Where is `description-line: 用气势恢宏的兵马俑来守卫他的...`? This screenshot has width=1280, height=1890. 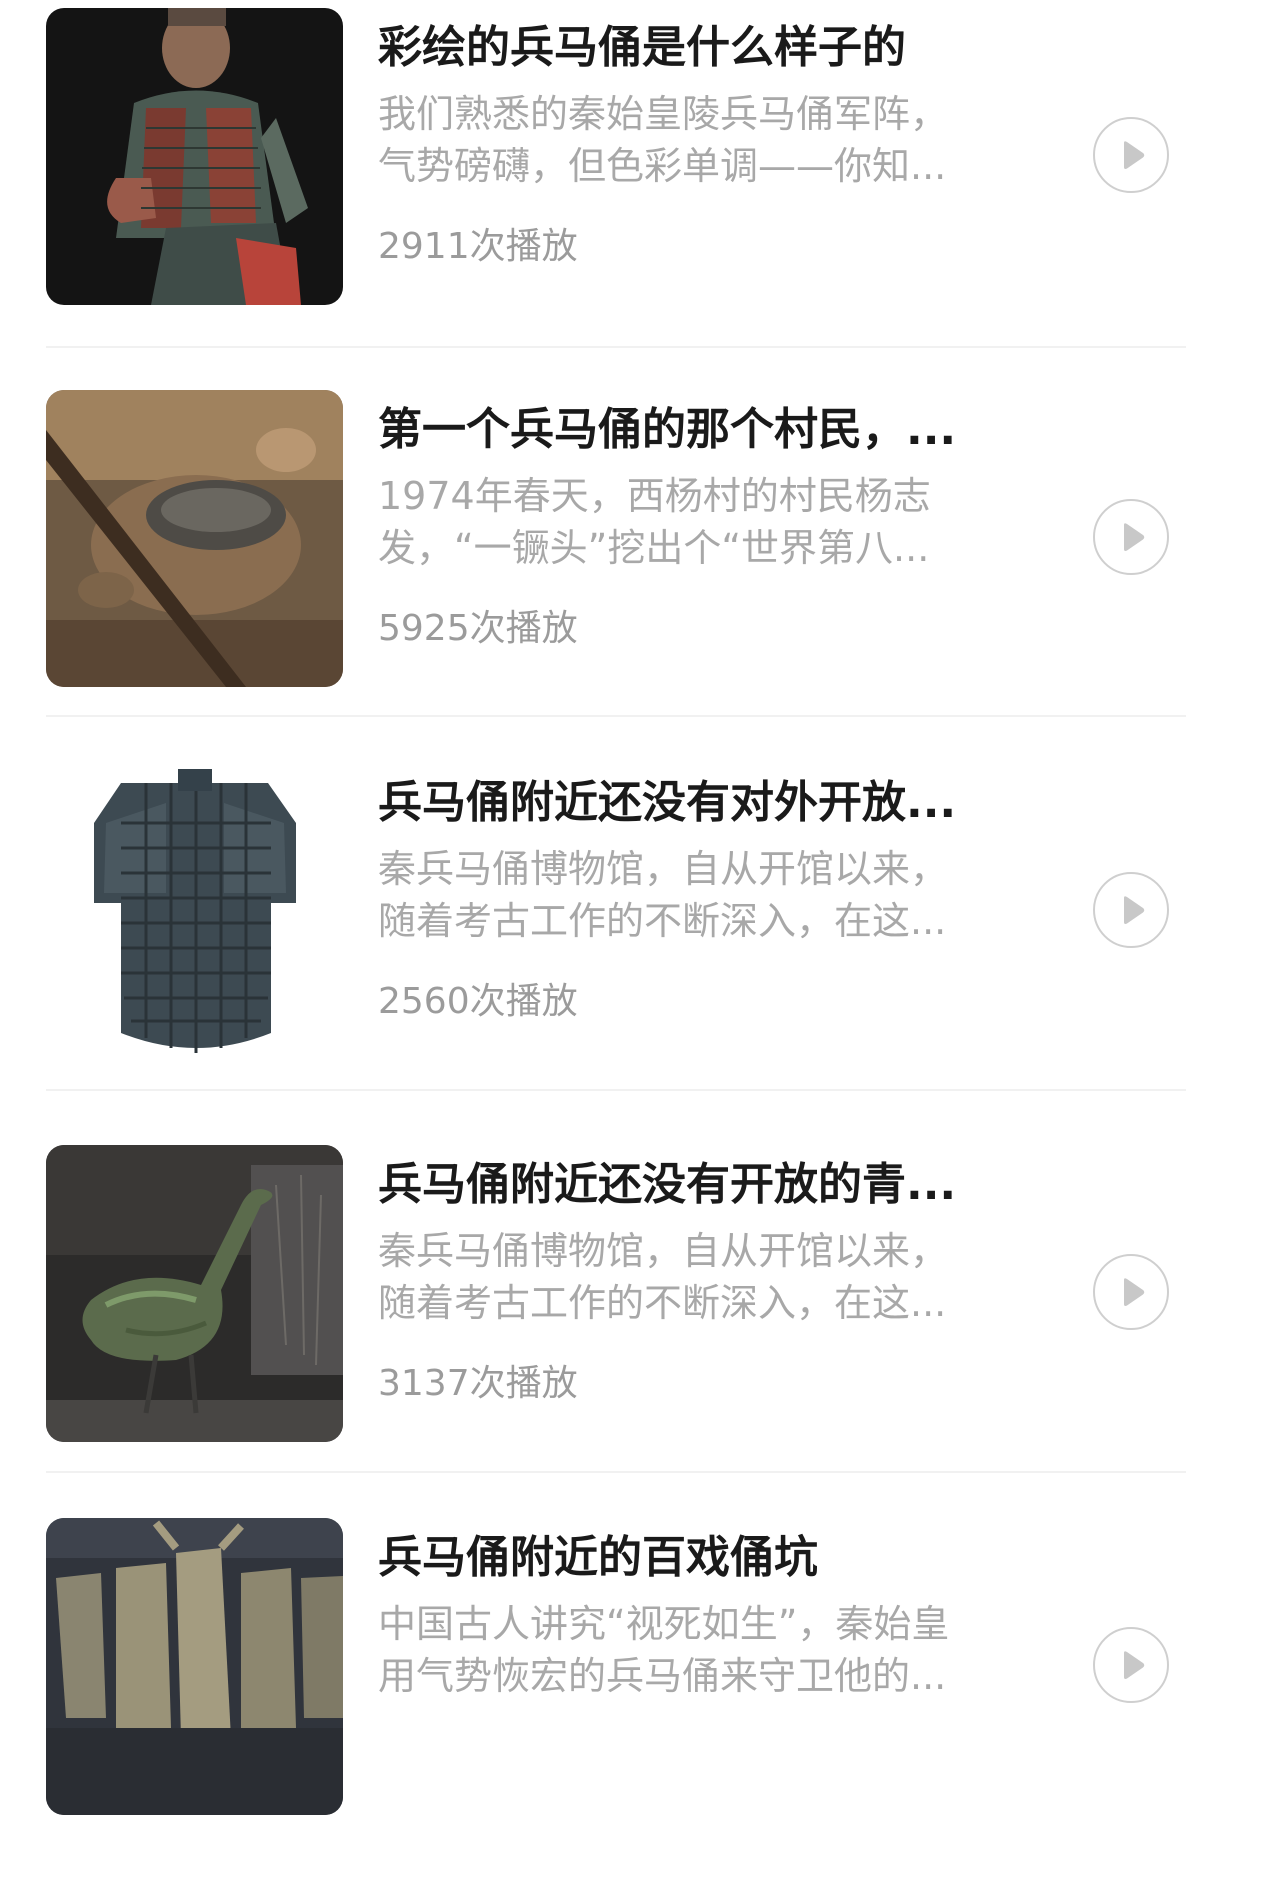
description-line: 用气势恢宏的兵马俑来守卫他的... is located at coordinates (662, 1676).